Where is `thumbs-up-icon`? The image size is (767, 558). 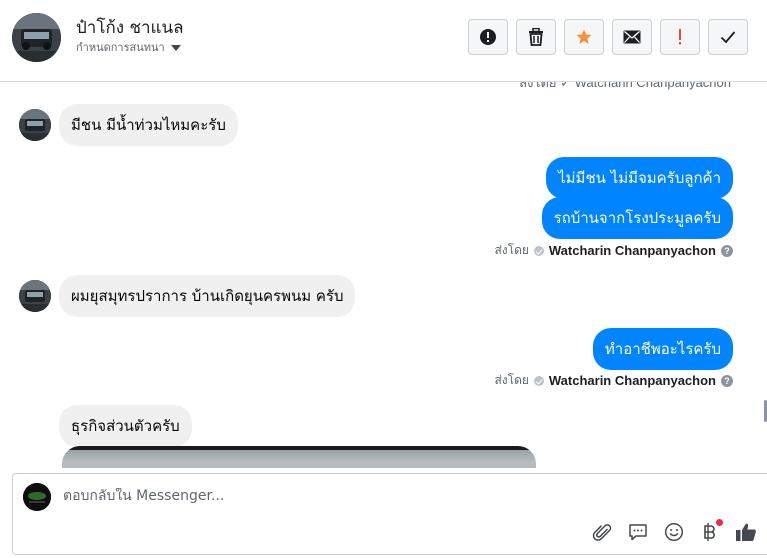 thumbs-up-icon is located at coordinates (746, 532).